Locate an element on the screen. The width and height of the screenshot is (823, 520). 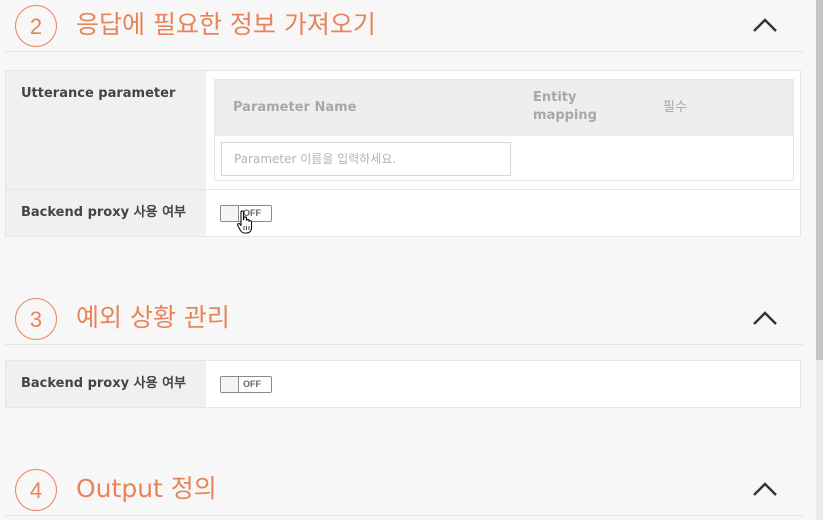
section-2-number: 2 is located at coordinates (36, 26).